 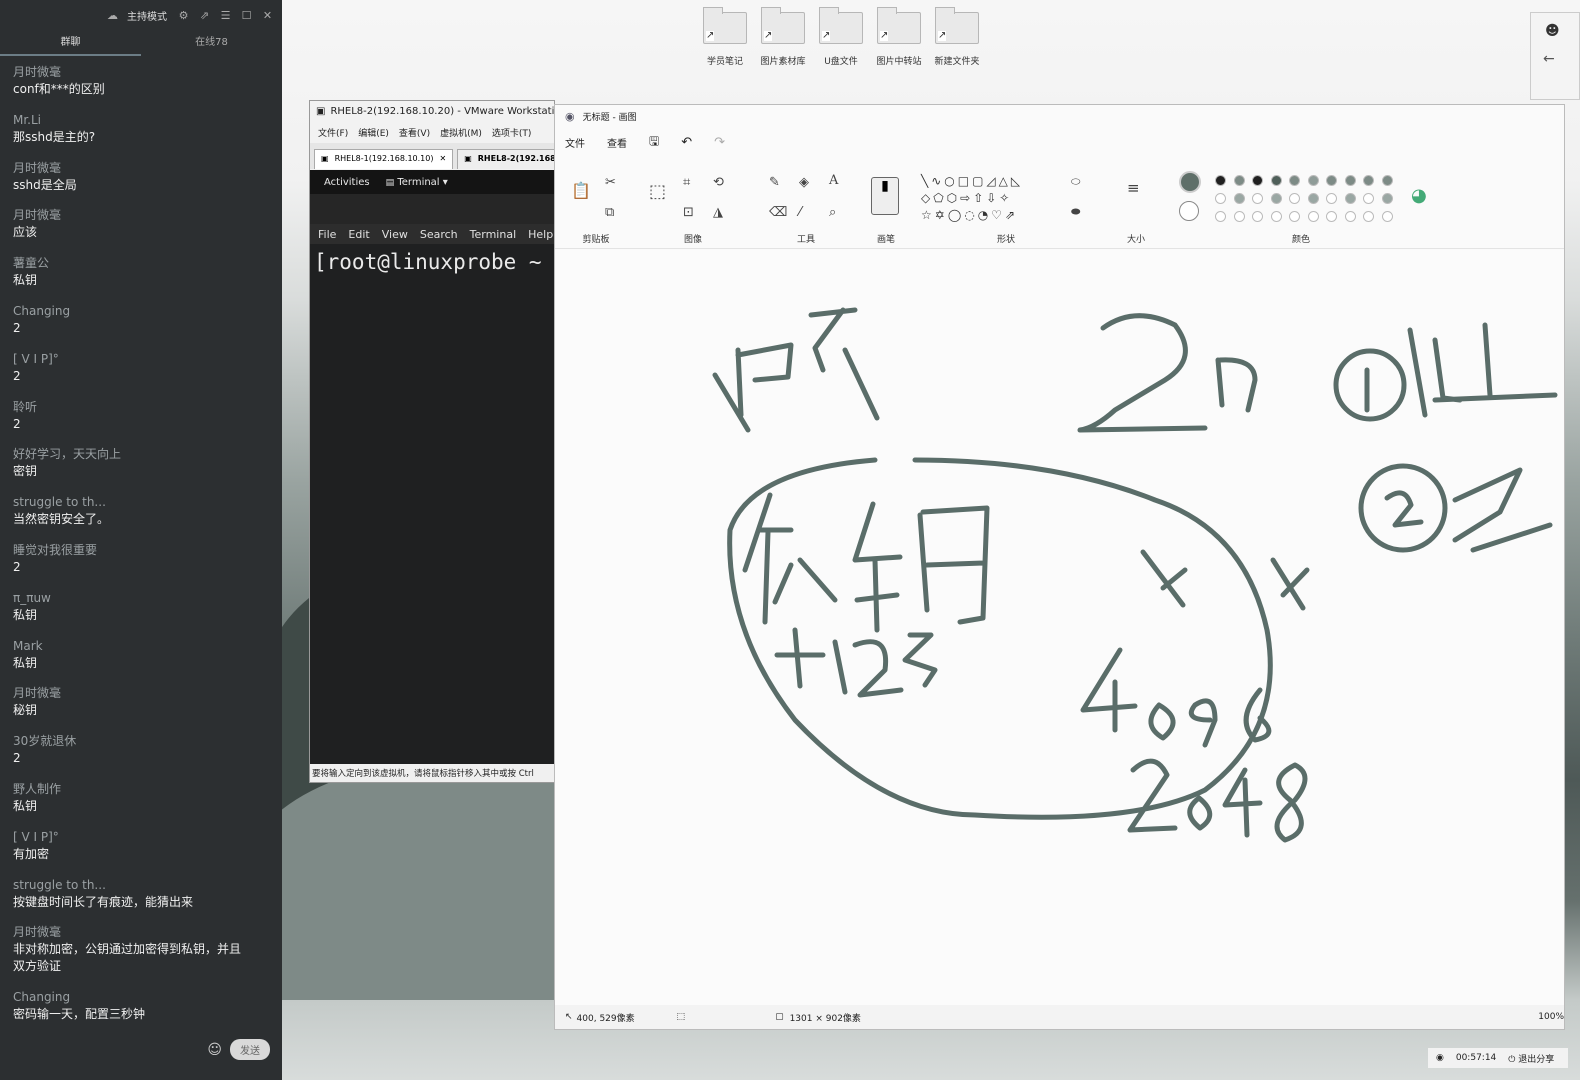 I want to click on flip-icon: ◮, so click(x=718, y=212).